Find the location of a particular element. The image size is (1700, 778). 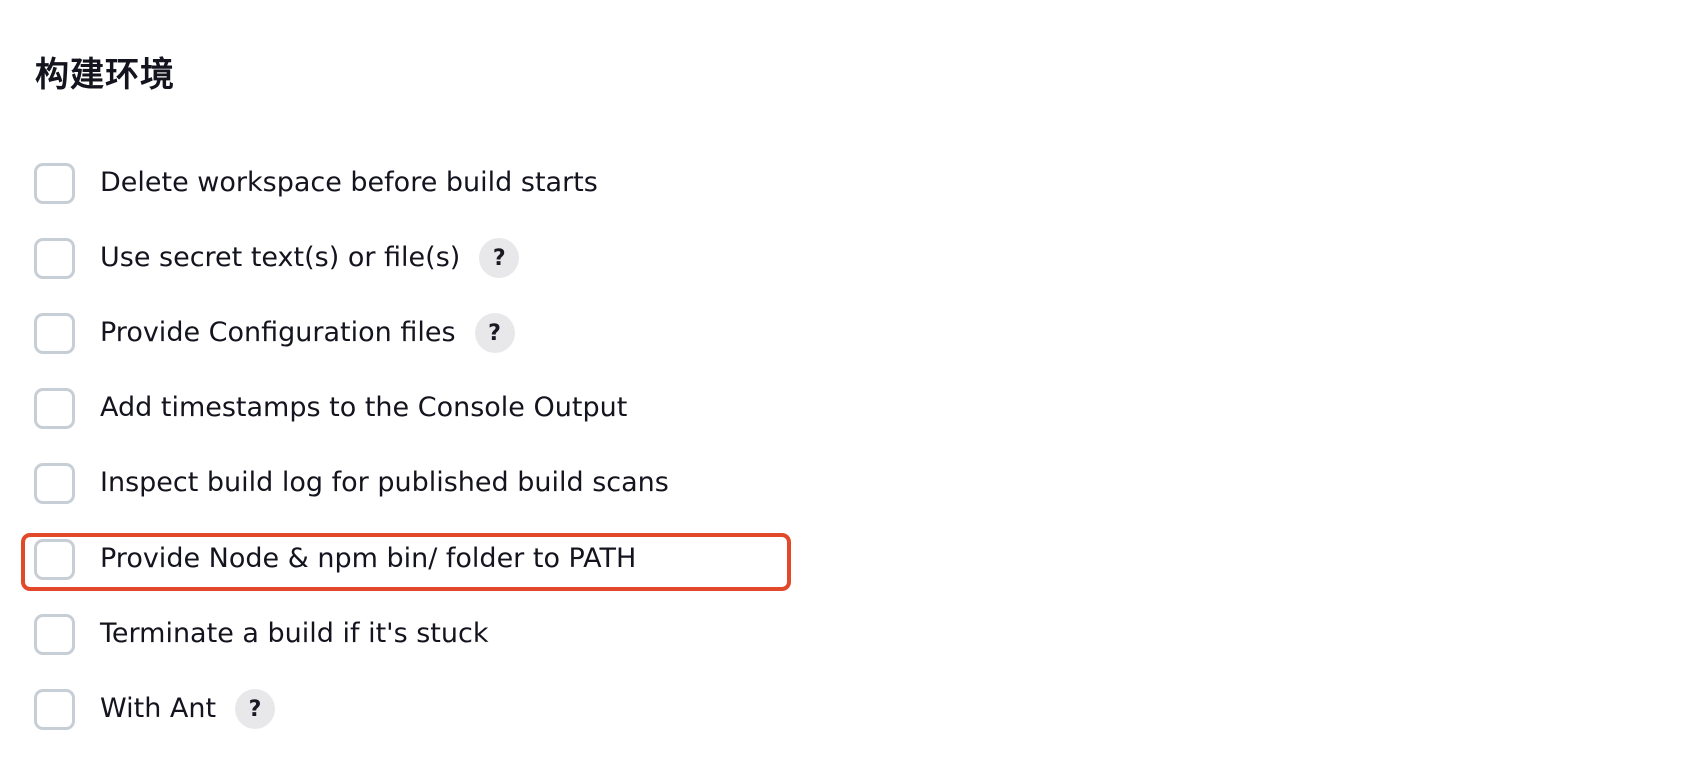

option-label: Delete workspace before build starts is located at coordinates (349, 182).